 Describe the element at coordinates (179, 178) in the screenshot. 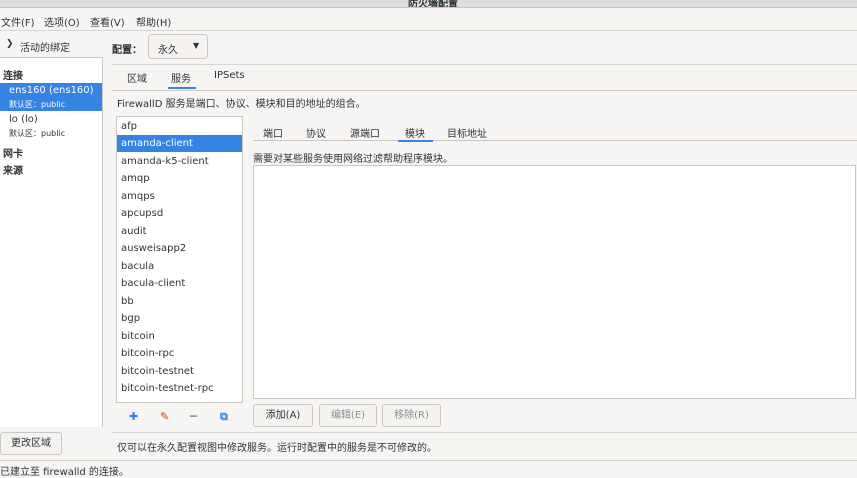

I see `list-item: amqp` at that location.